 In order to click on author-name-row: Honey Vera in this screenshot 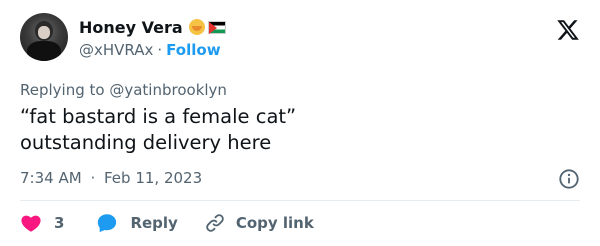, I will do `click(152, 27)`.